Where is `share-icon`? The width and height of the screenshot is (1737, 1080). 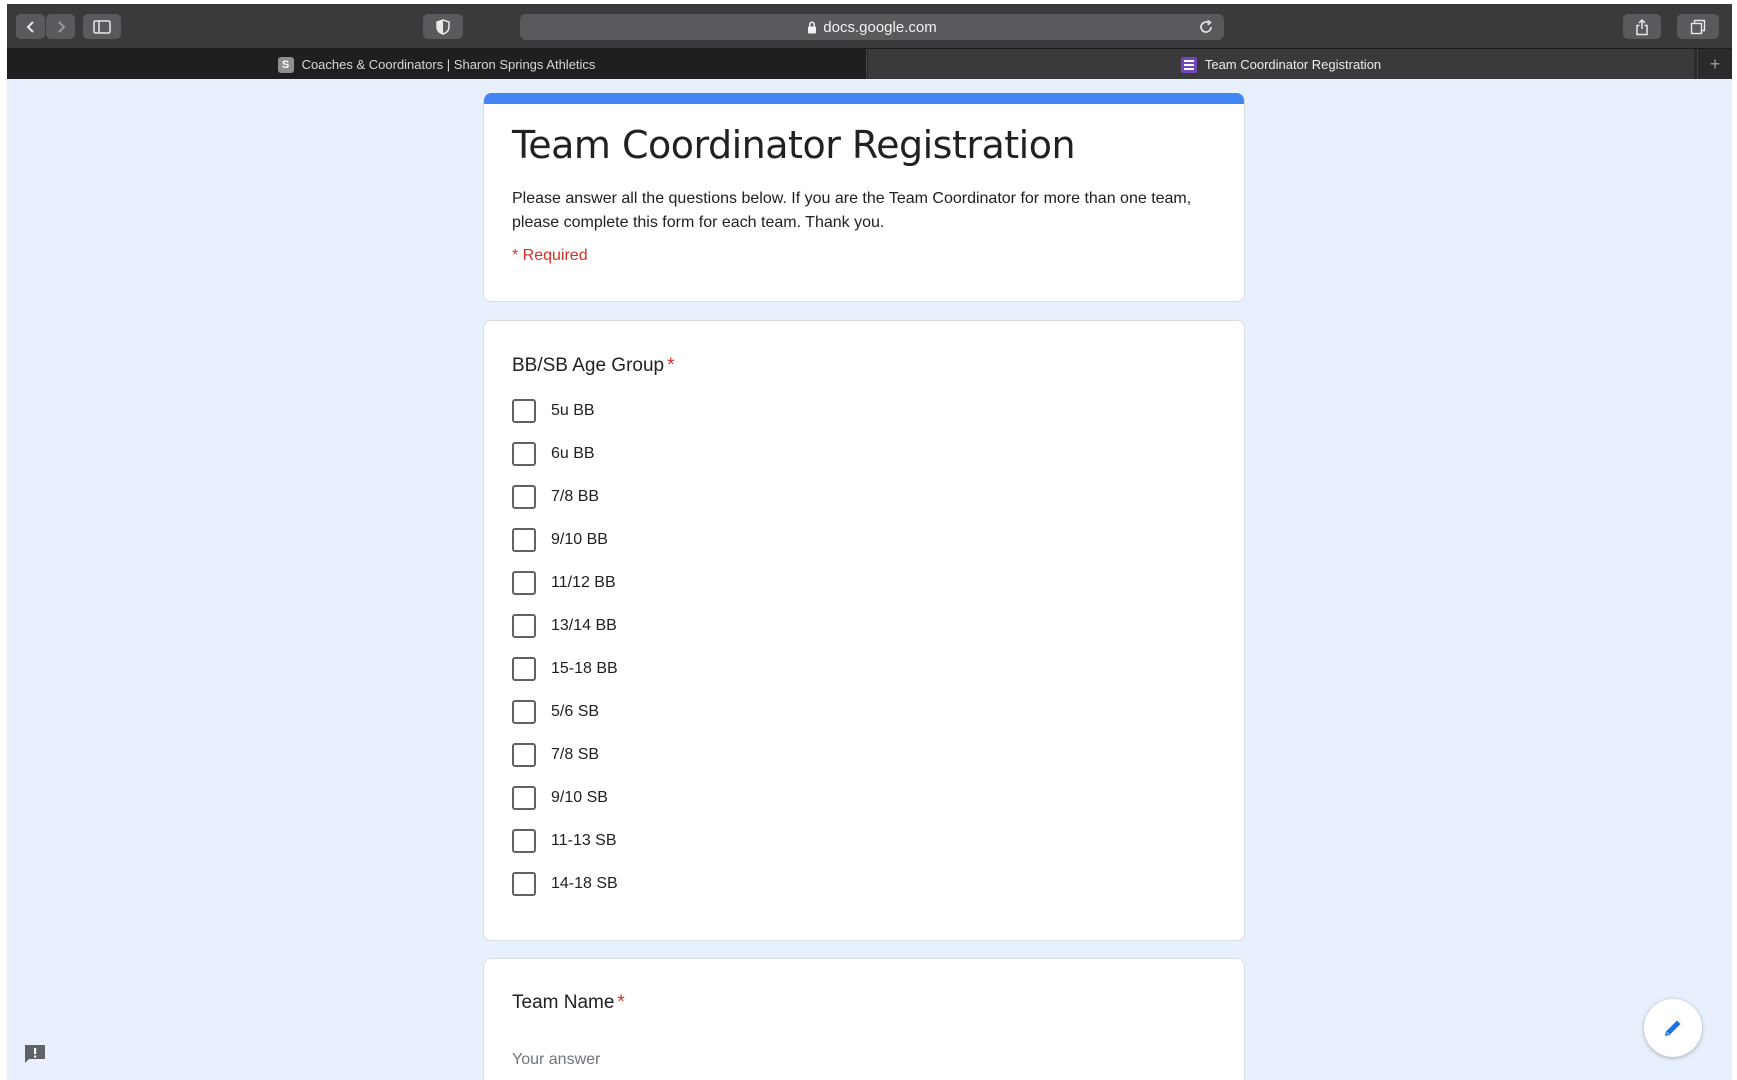
share-icon is located at coordinates (1642, 26).